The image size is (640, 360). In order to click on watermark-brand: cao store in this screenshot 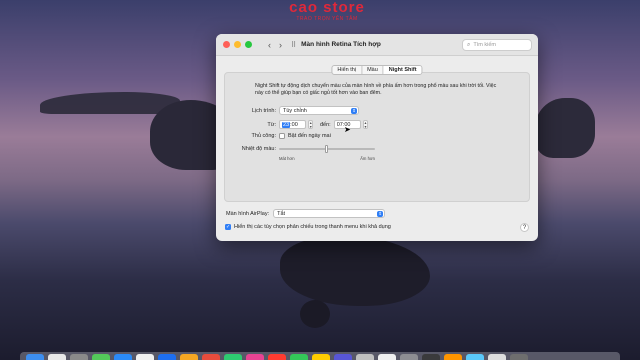, I will do `click(327, 8)`.